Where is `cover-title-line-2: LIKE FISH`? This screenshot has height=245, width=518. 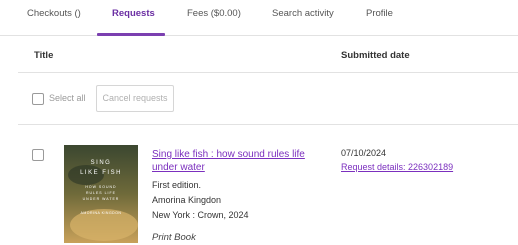 cover-title-line-2: LIKE FISH is located at coordinates (101, 173).